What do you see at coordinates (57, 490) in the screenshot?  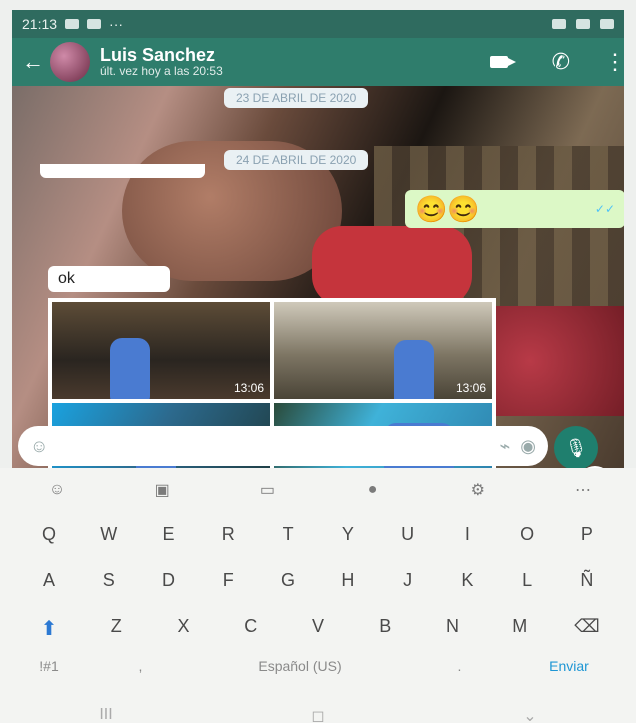 I see `emoji-keyboard-icon: ☺` at bounding box center [57, 490].